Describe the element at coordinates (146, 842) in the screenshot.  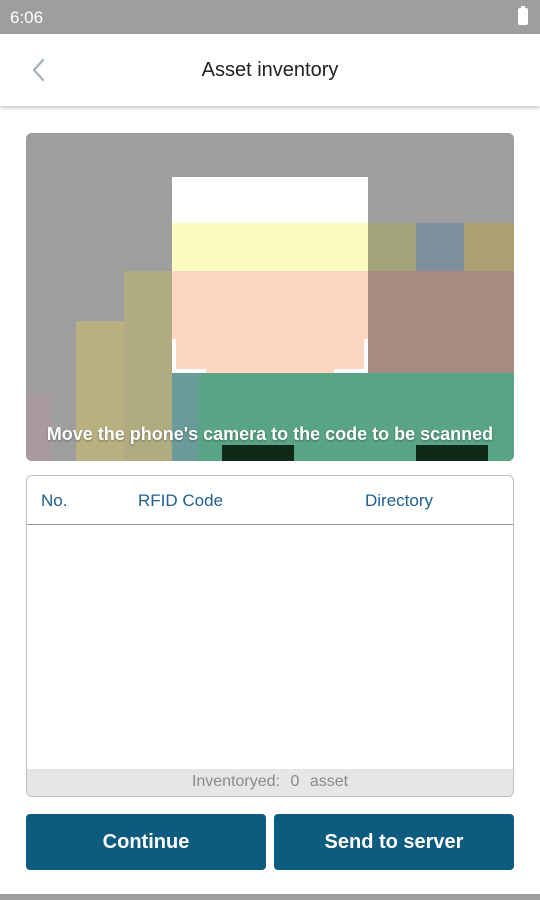
I see `continue-button: Continue` at that location.